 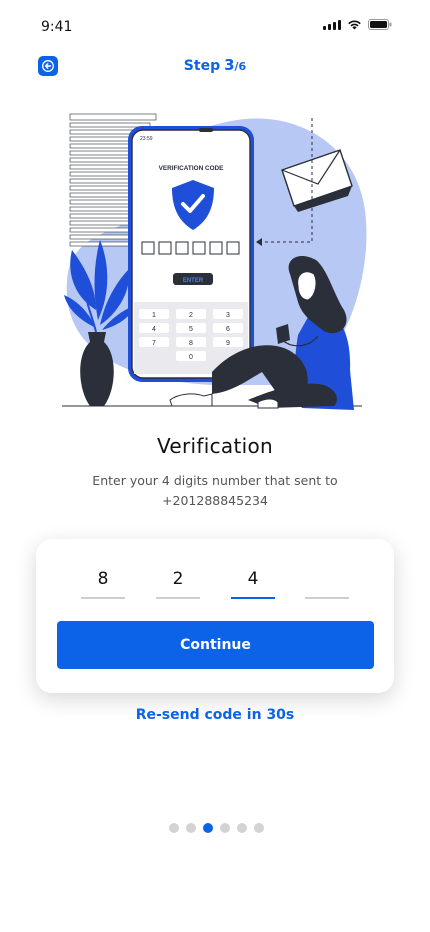 I want to click on signal-icon, so click(x=332, y=24).